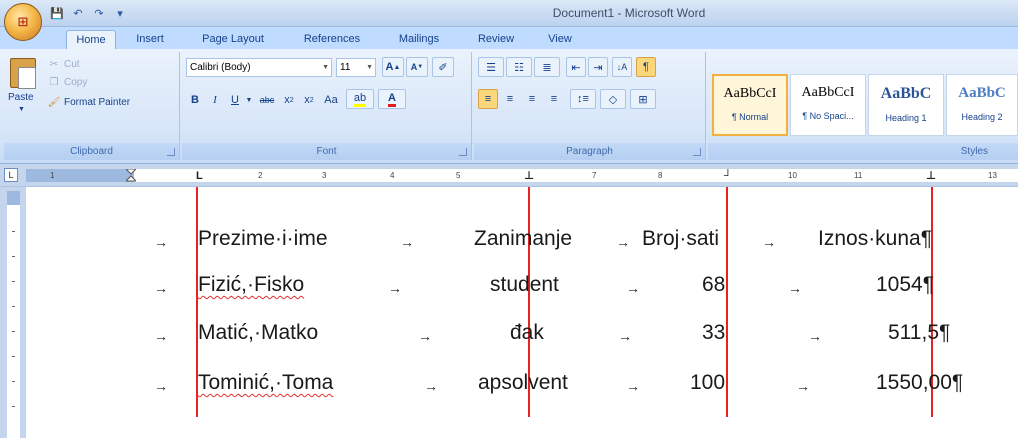  I want to click on change-case-icon: Aa, so click(331, 100).